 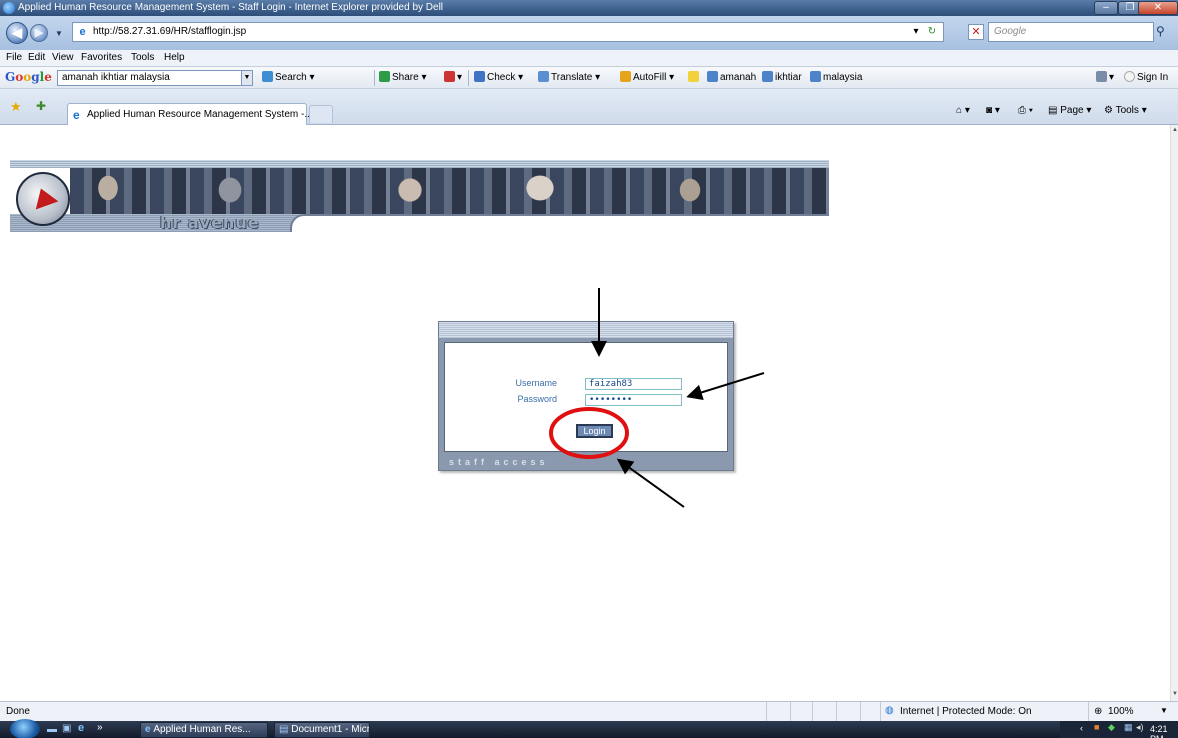 What do you see at coordinates (993, 110) in the screenshot?
I see `feeds-button: ◙ ▾` at bounding box center [993, 110].